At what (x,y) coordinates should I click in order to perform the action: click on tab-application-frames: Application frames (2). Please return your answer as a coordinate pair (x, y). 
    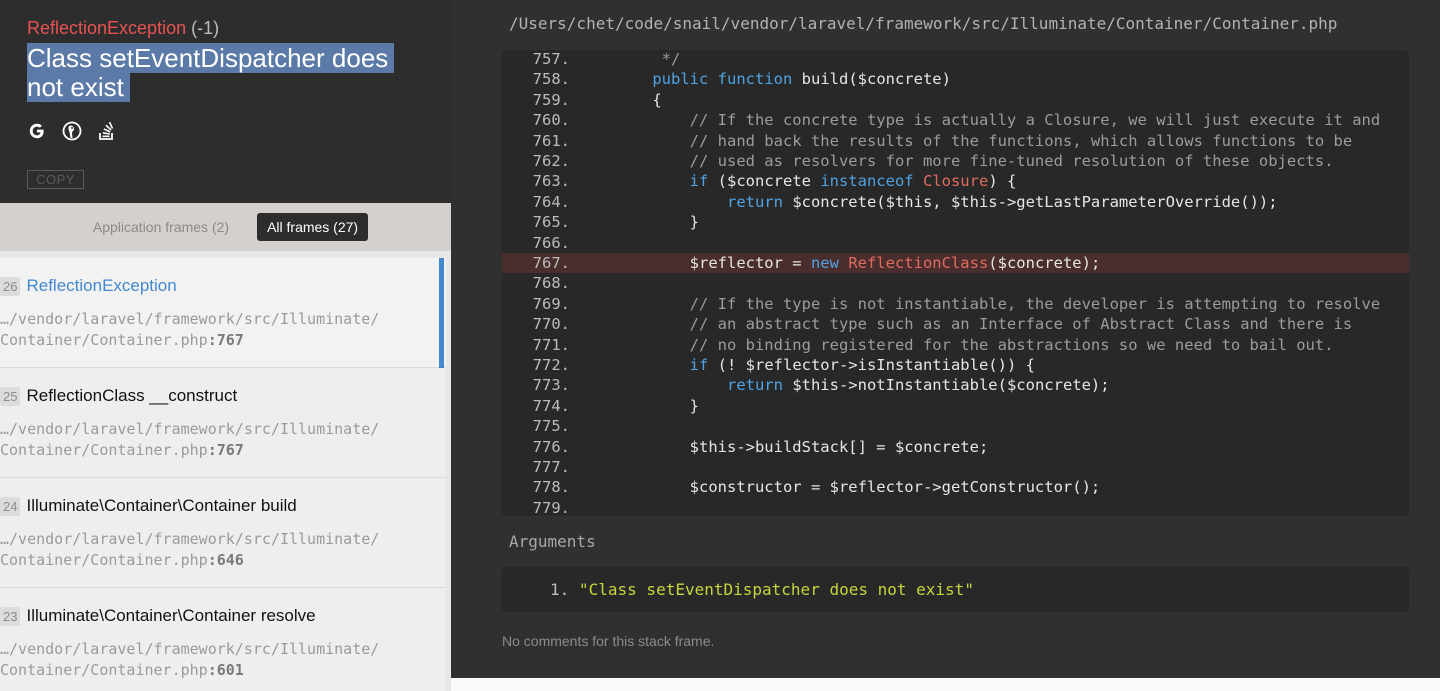
    Looking at the image, I should click on (161, 227).